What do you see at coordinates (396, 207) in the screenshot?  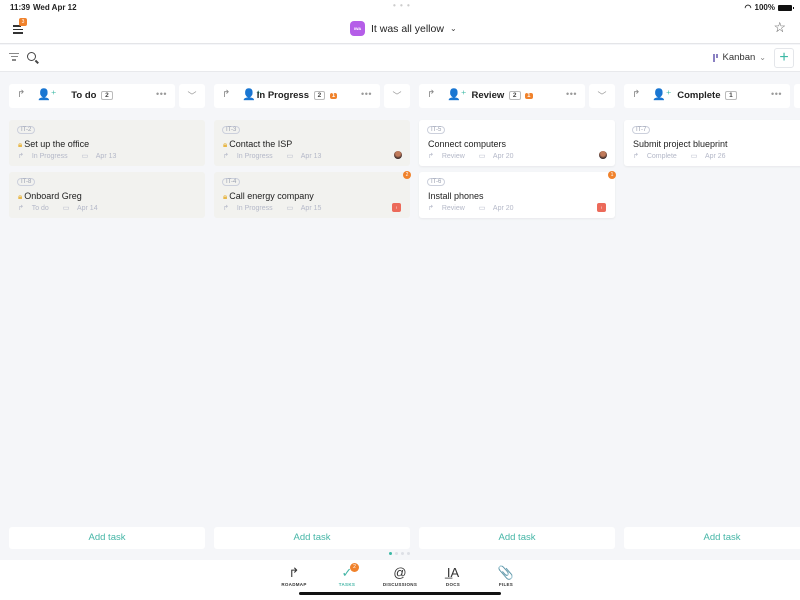 I see `priority-icon: !` at bounding box center [396, 207].